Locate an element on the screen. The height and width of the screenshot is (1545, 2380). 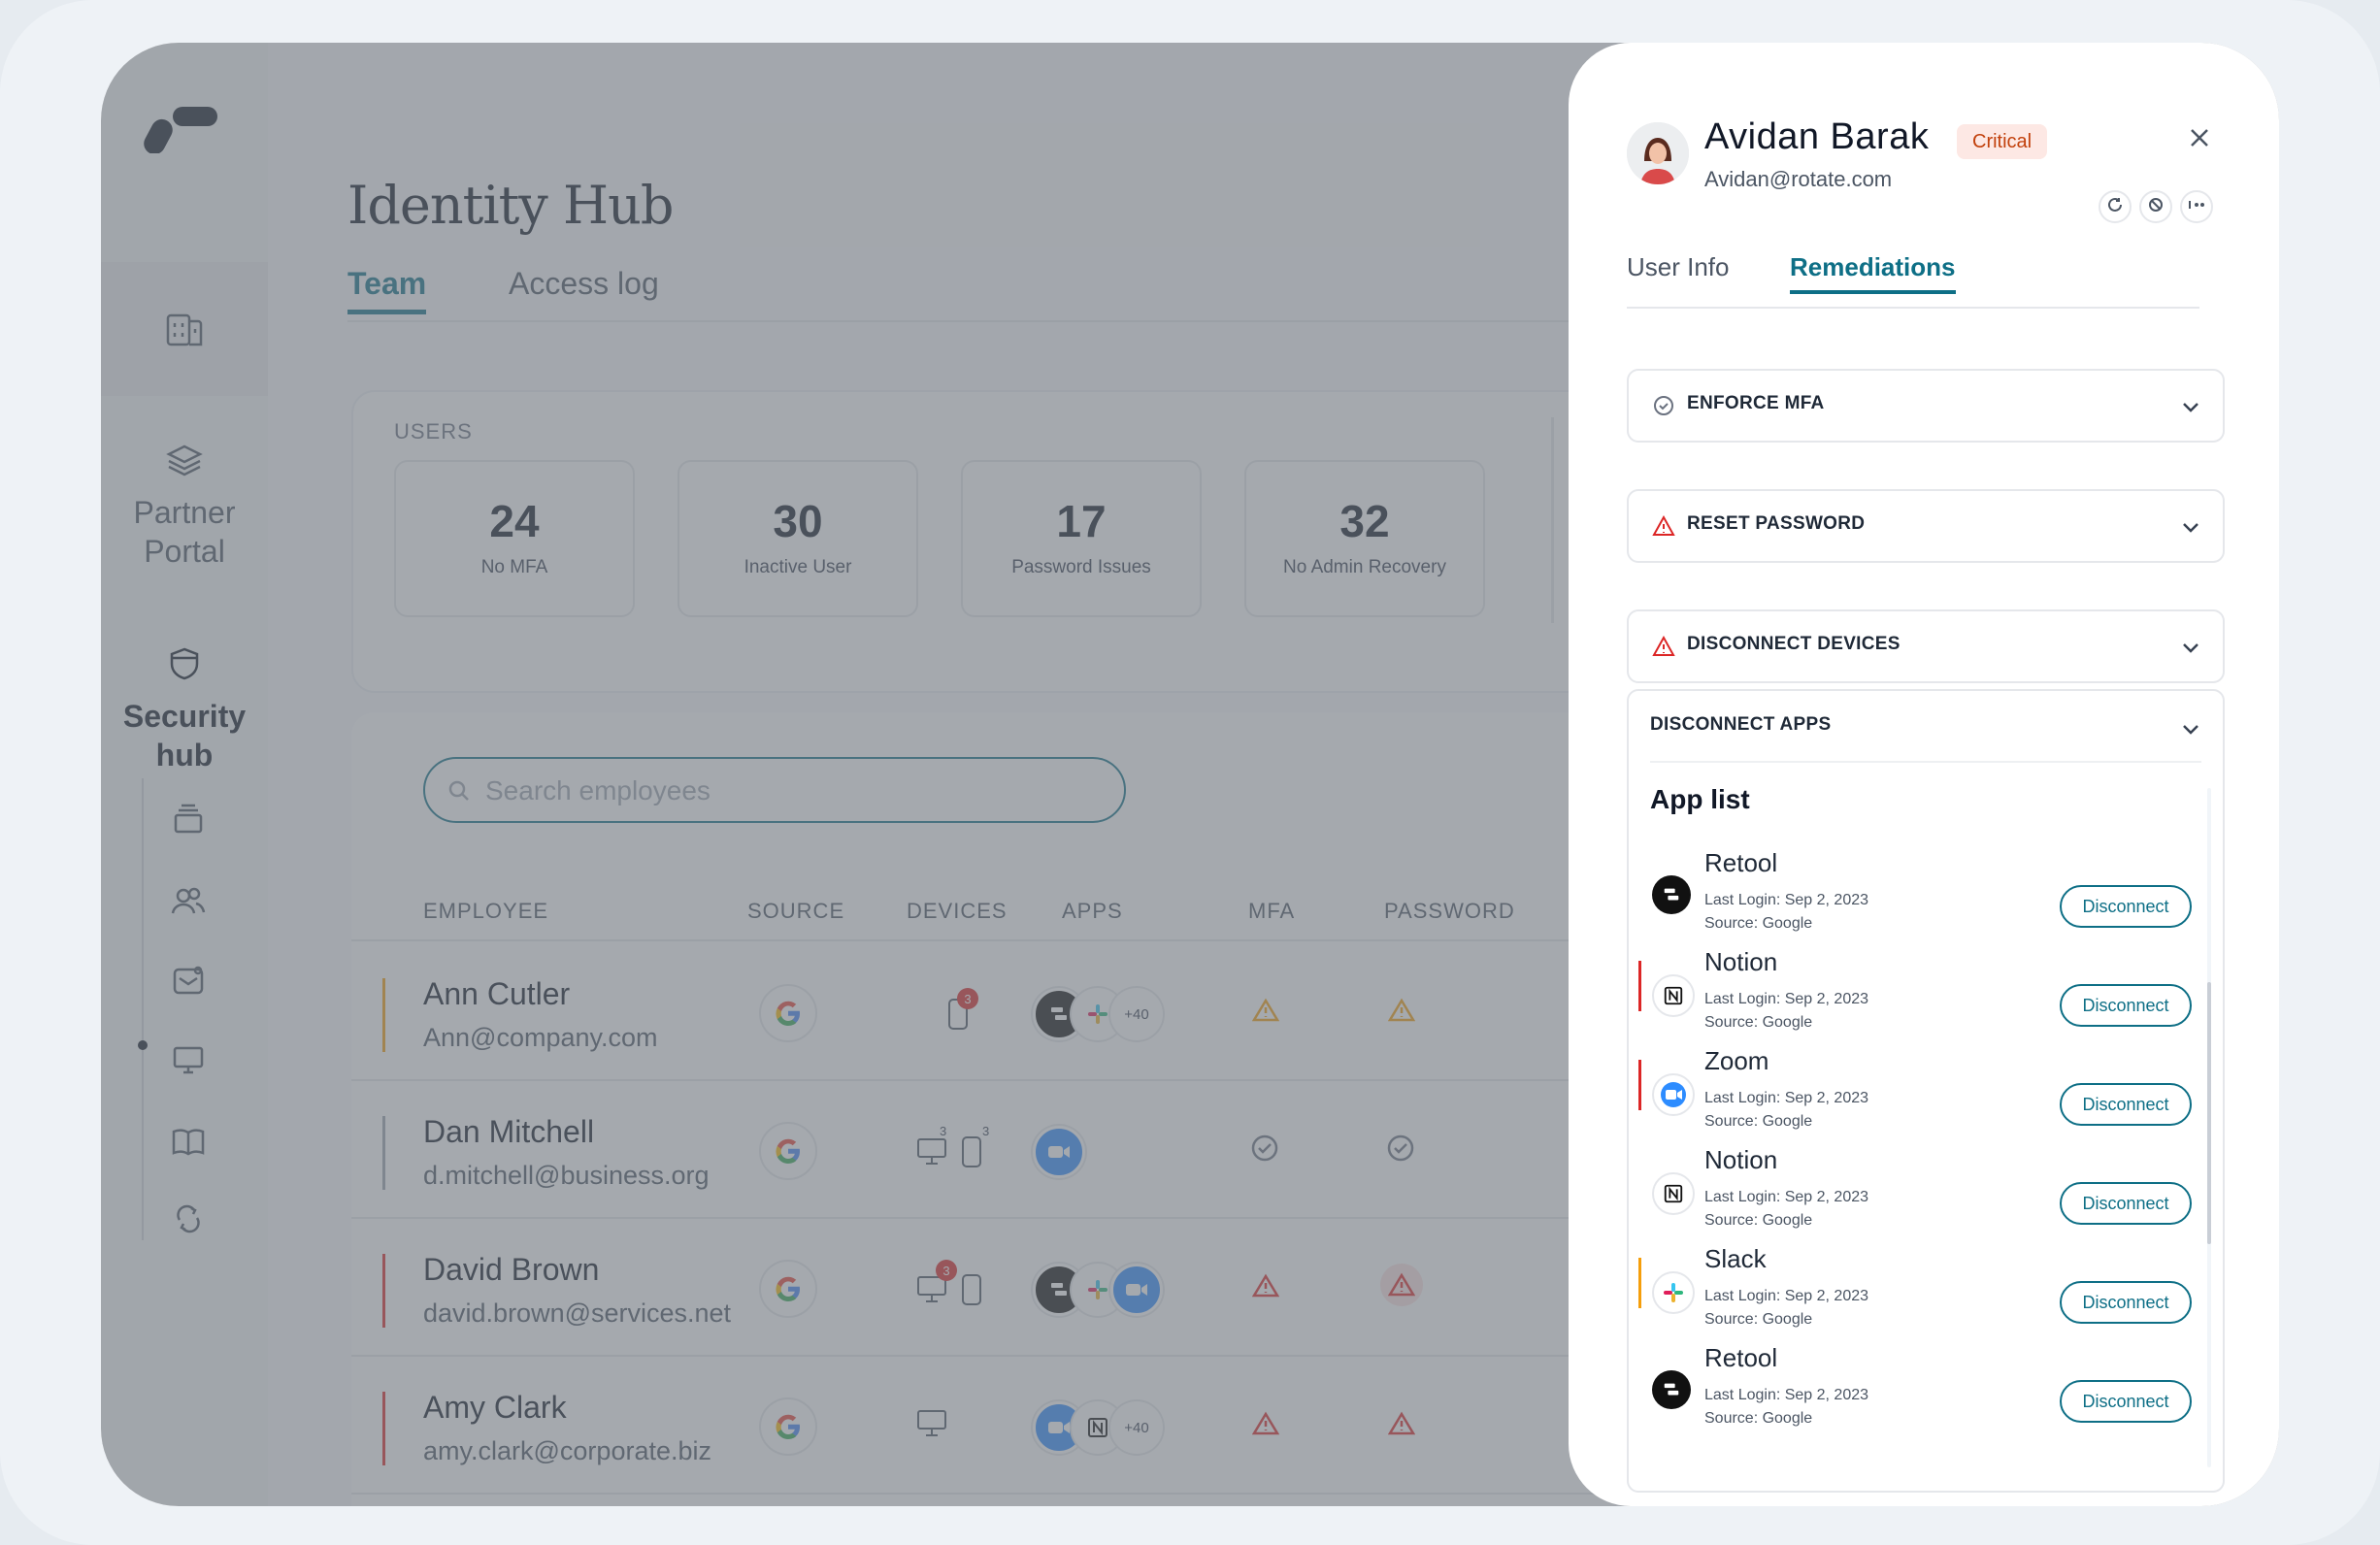
employee-email: david.brown@services.net is located at coordinates (577, 1313).